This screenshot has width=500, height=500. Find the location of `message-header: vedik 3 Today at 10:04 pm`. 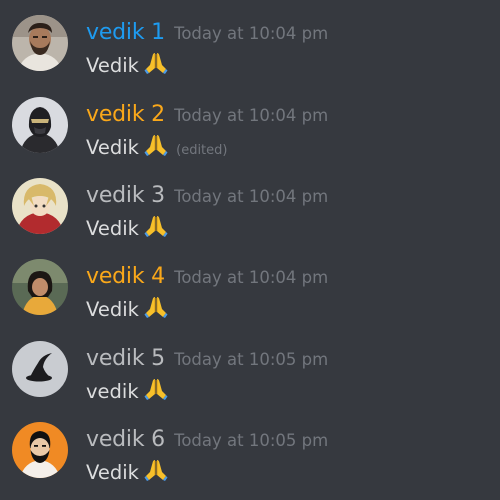

message-header: vedik 3 Today at 10:04 pm is located at coordinates (207, 195).